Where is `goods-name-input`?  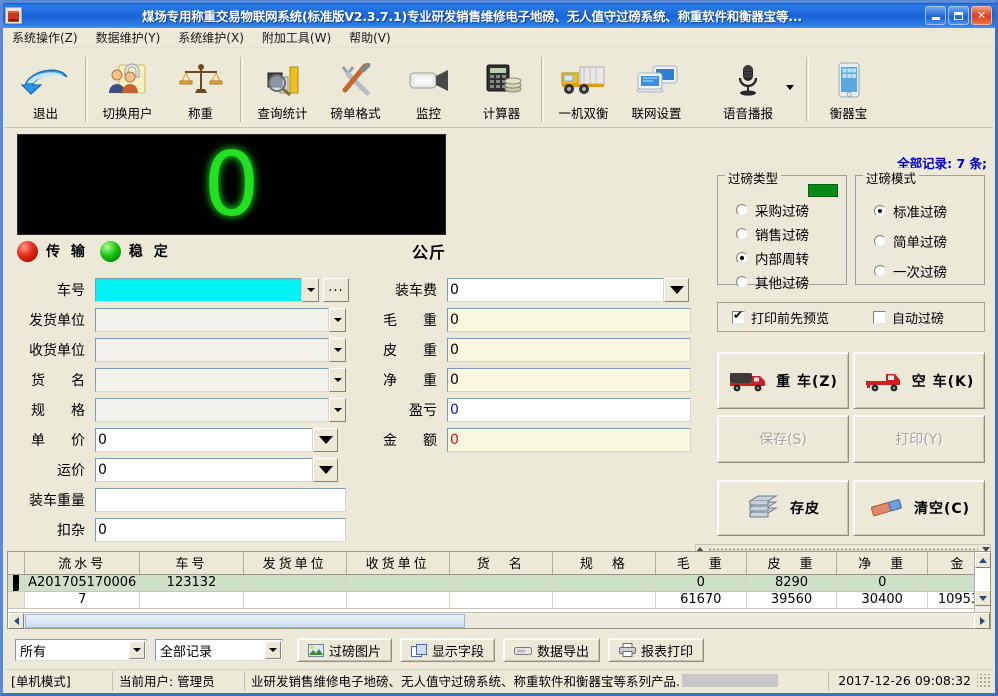 goods-name-input is located at coordinates (212, 380).